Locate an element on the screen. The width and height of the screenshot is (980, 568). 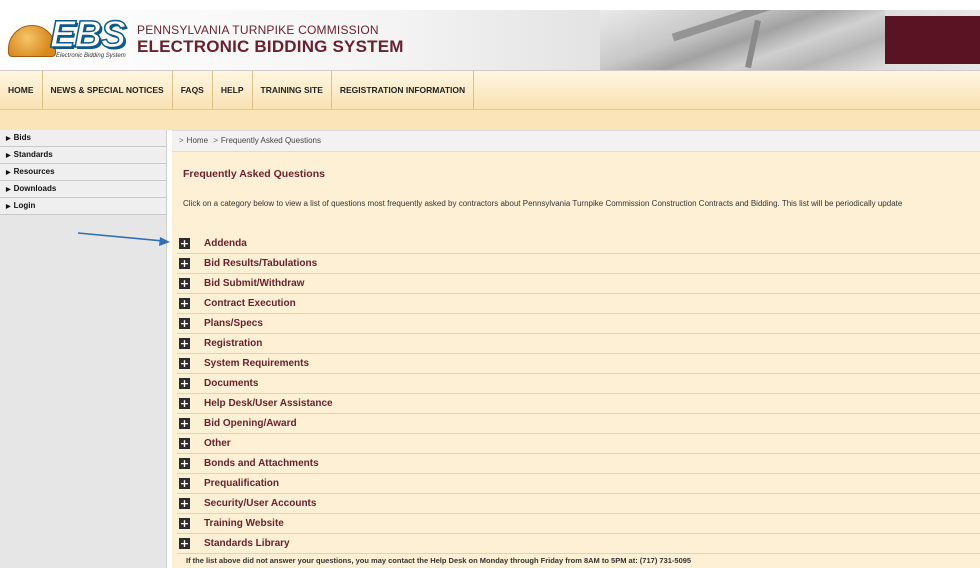
faq-category-row: + Bid Opening/Award is located at coordinates (578, 424).